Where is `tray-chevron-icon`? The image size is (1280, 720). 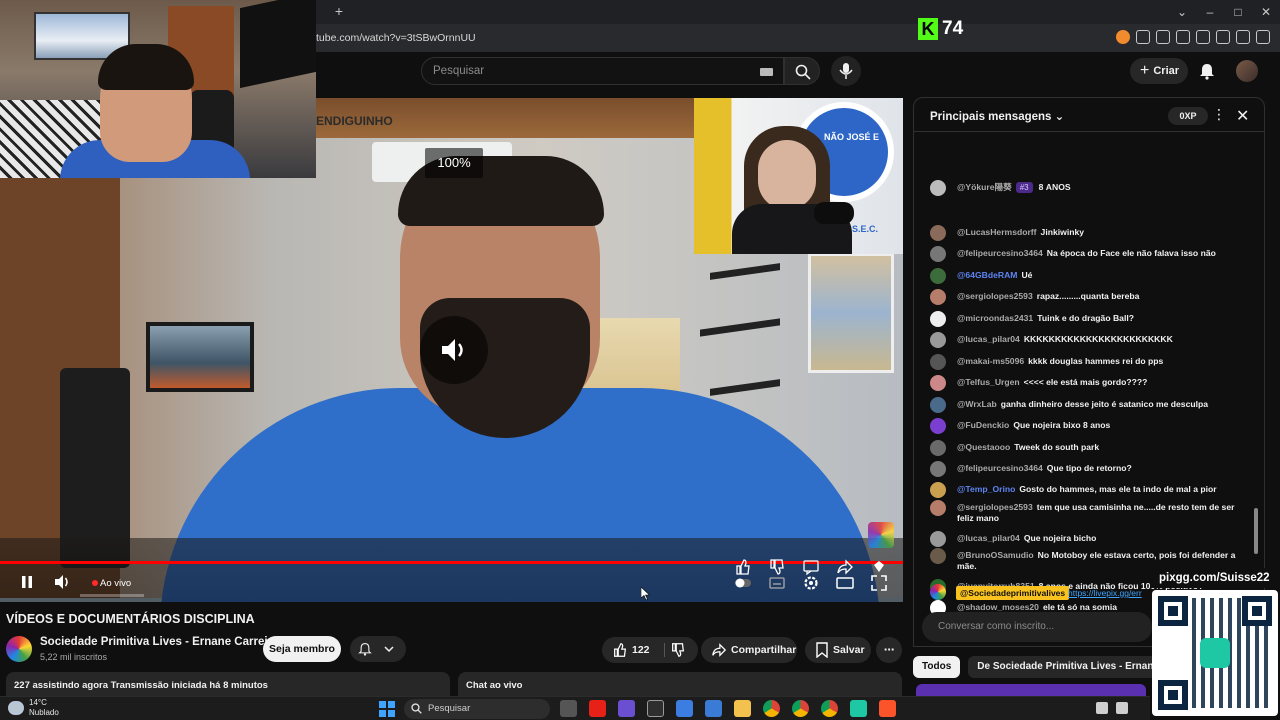 tray-chevron-icon is located at coordinates (1102, 708).